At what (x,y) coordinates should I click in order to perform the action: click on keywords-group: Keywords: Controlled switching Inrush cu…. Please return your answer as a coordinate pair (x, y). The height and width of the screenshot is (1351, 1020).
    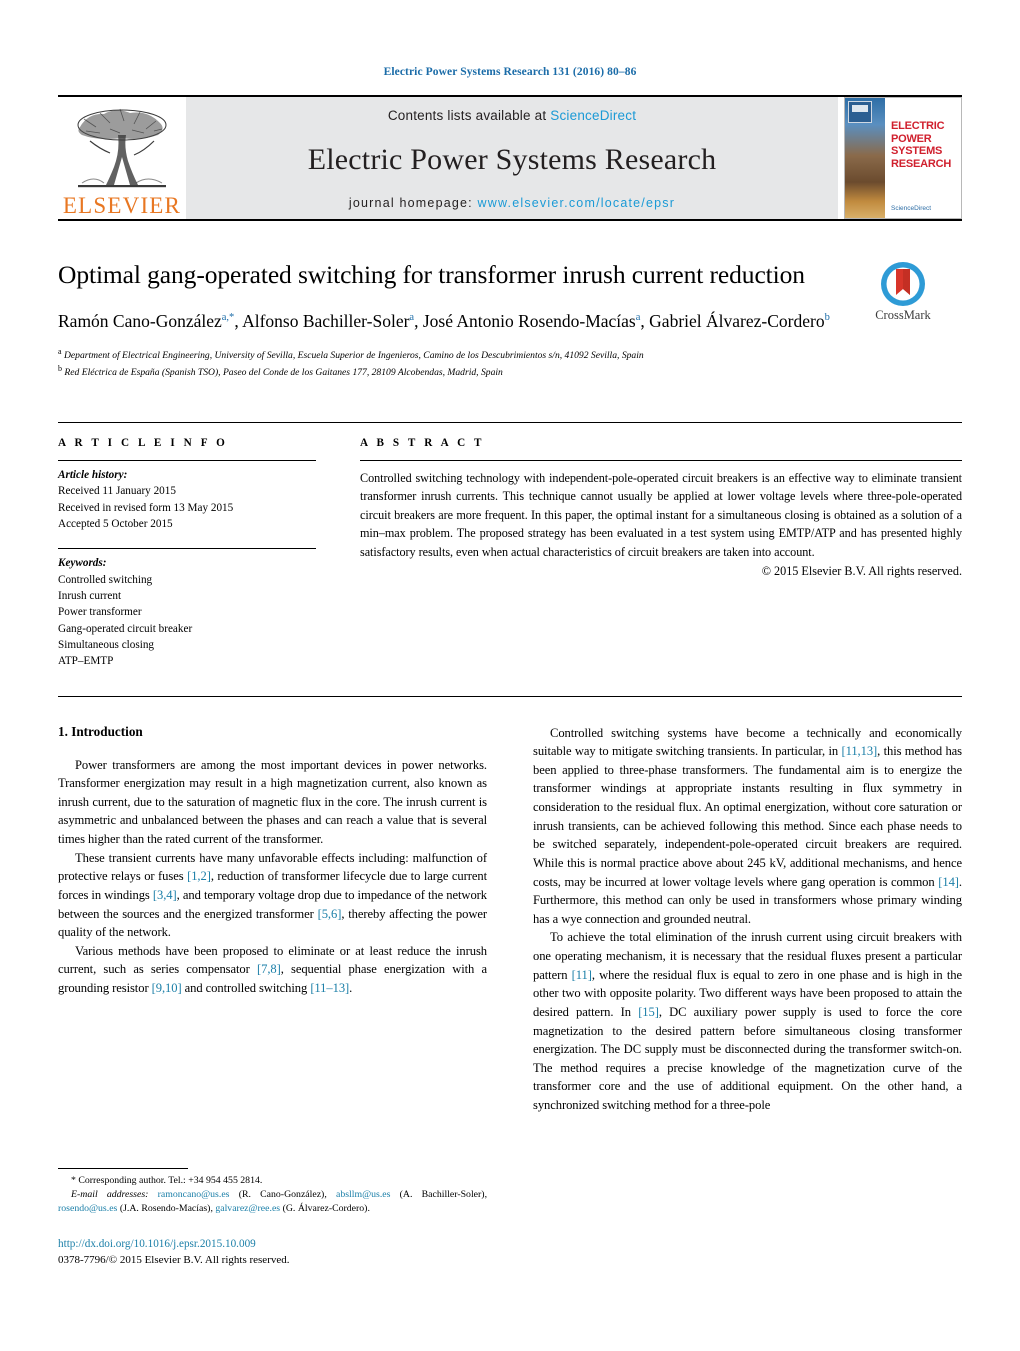
    Looking at the image, I should click on (187, 609).